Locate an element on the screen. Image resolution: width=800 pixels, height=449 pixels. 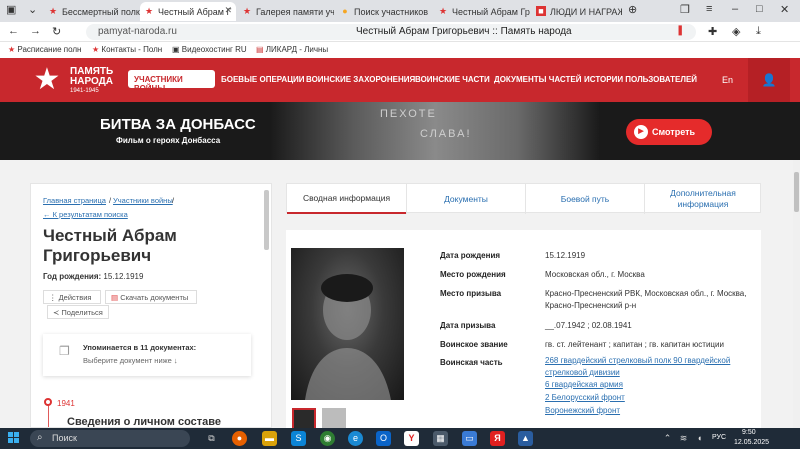
clock-date: 12.05.2025 is located at coordinates (751, 442).